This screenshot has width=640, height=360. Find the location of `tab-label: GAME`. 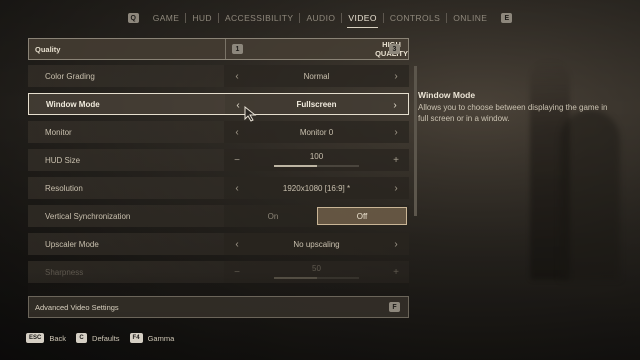

tab-label: GAME is located at coordinates (166, 18).